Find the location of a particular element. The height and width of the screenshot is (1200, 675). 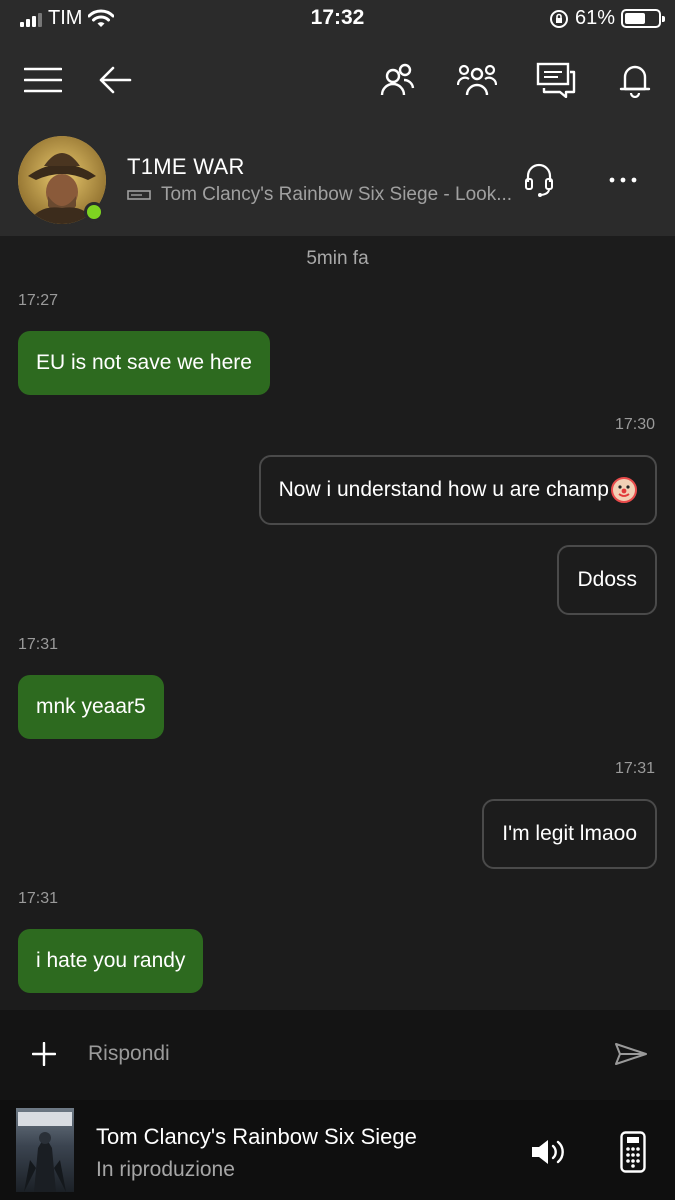

message-bubble-outgoing: I'm legit lmaoo is located at coordinates (569, 834).